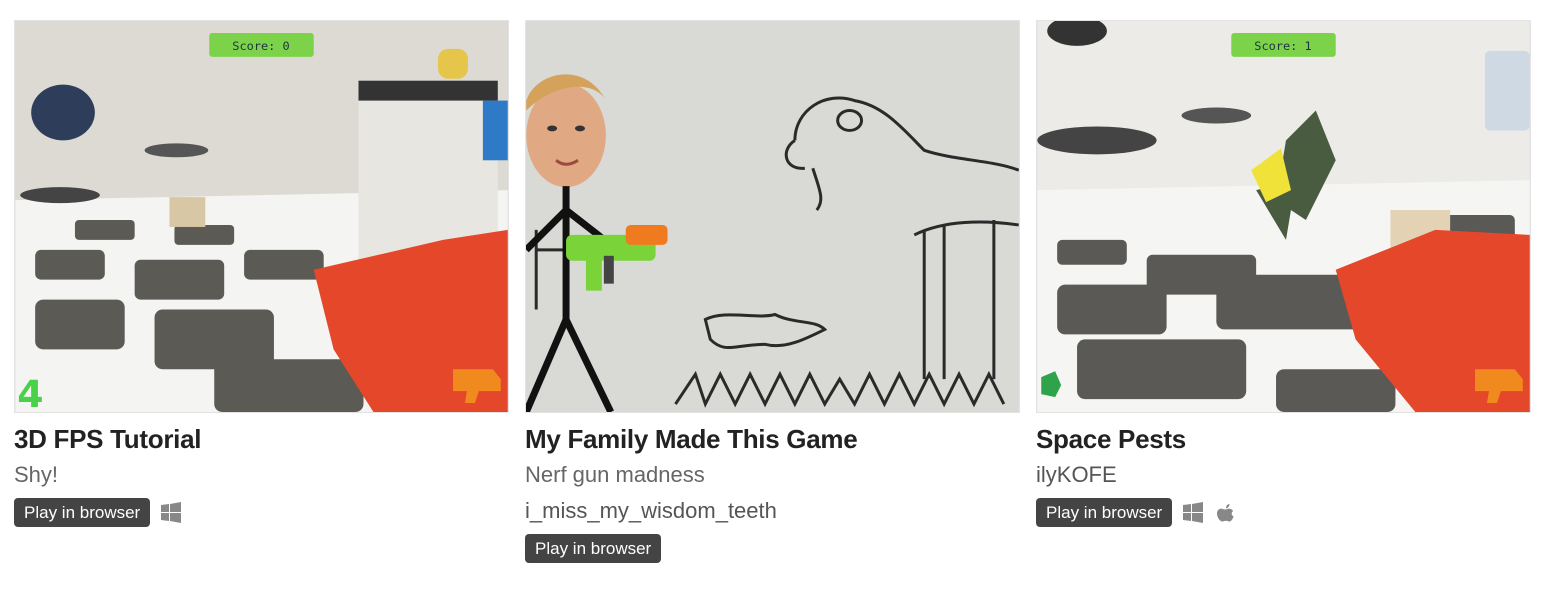 This screenshot has height=600, width=1541. What do you see at coordinates (1282, 46) in the screenshot?
I see `hud-score: Score: 1` at bounding box center [1282, 46].